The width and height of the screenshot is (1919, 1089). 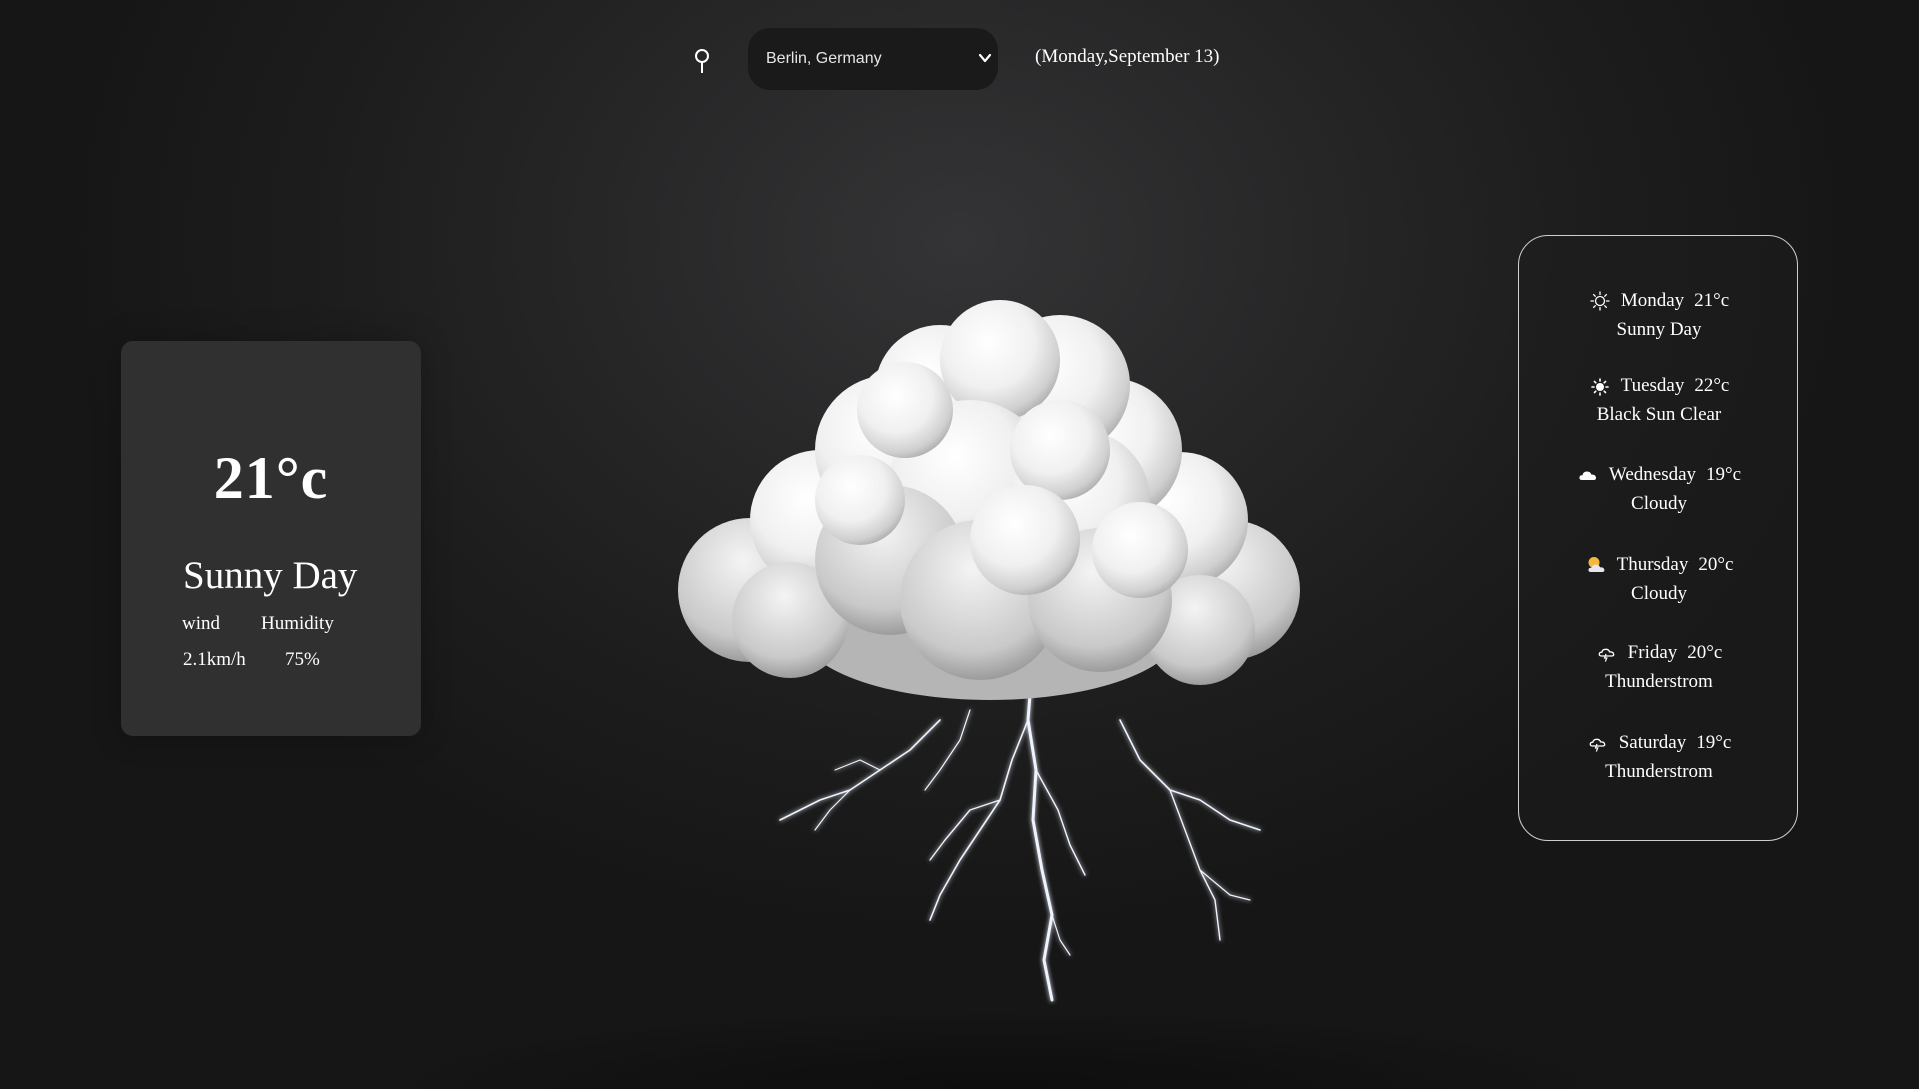 I want to click on location-pin-icon, so click(x=702, y=61).